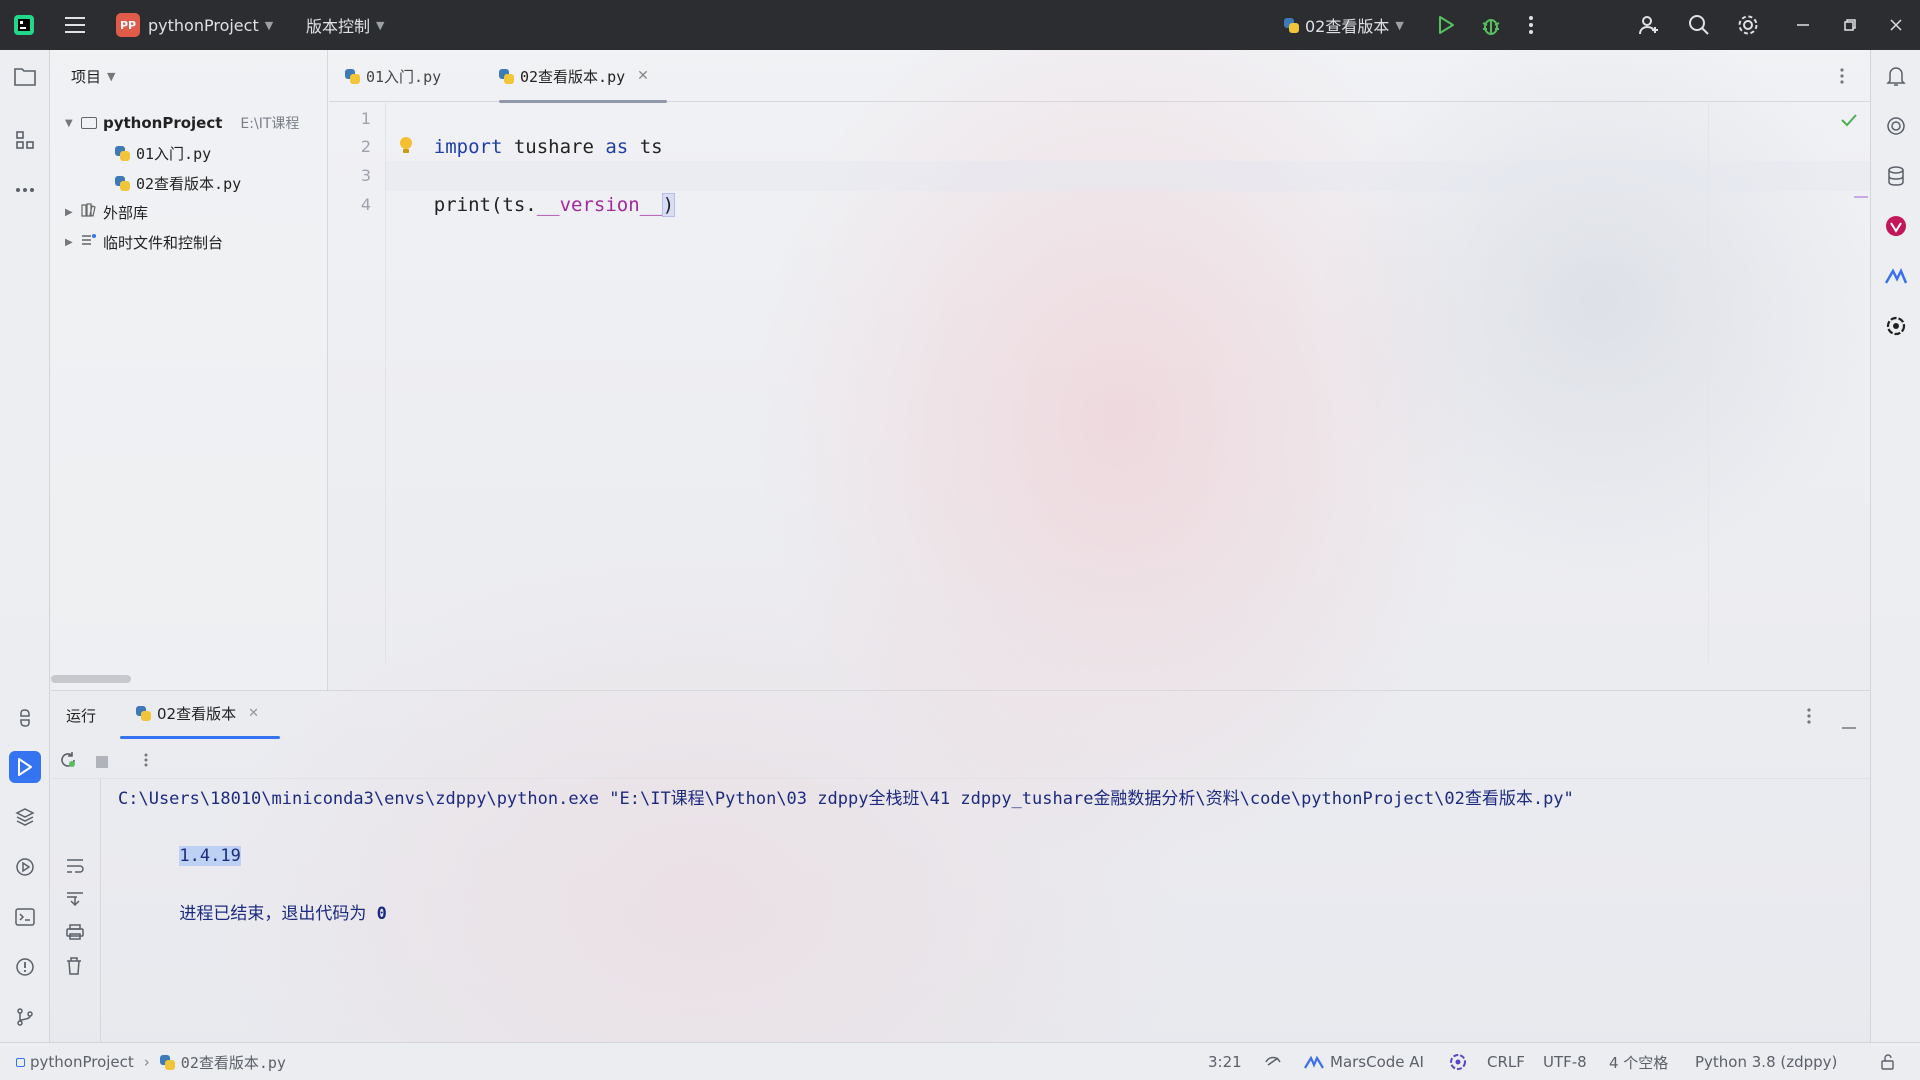 This screenshot has width=1920, height=1080. Describe the element at coordinates (1699, 25) in the screenshot. I see `search-icon` at that location.